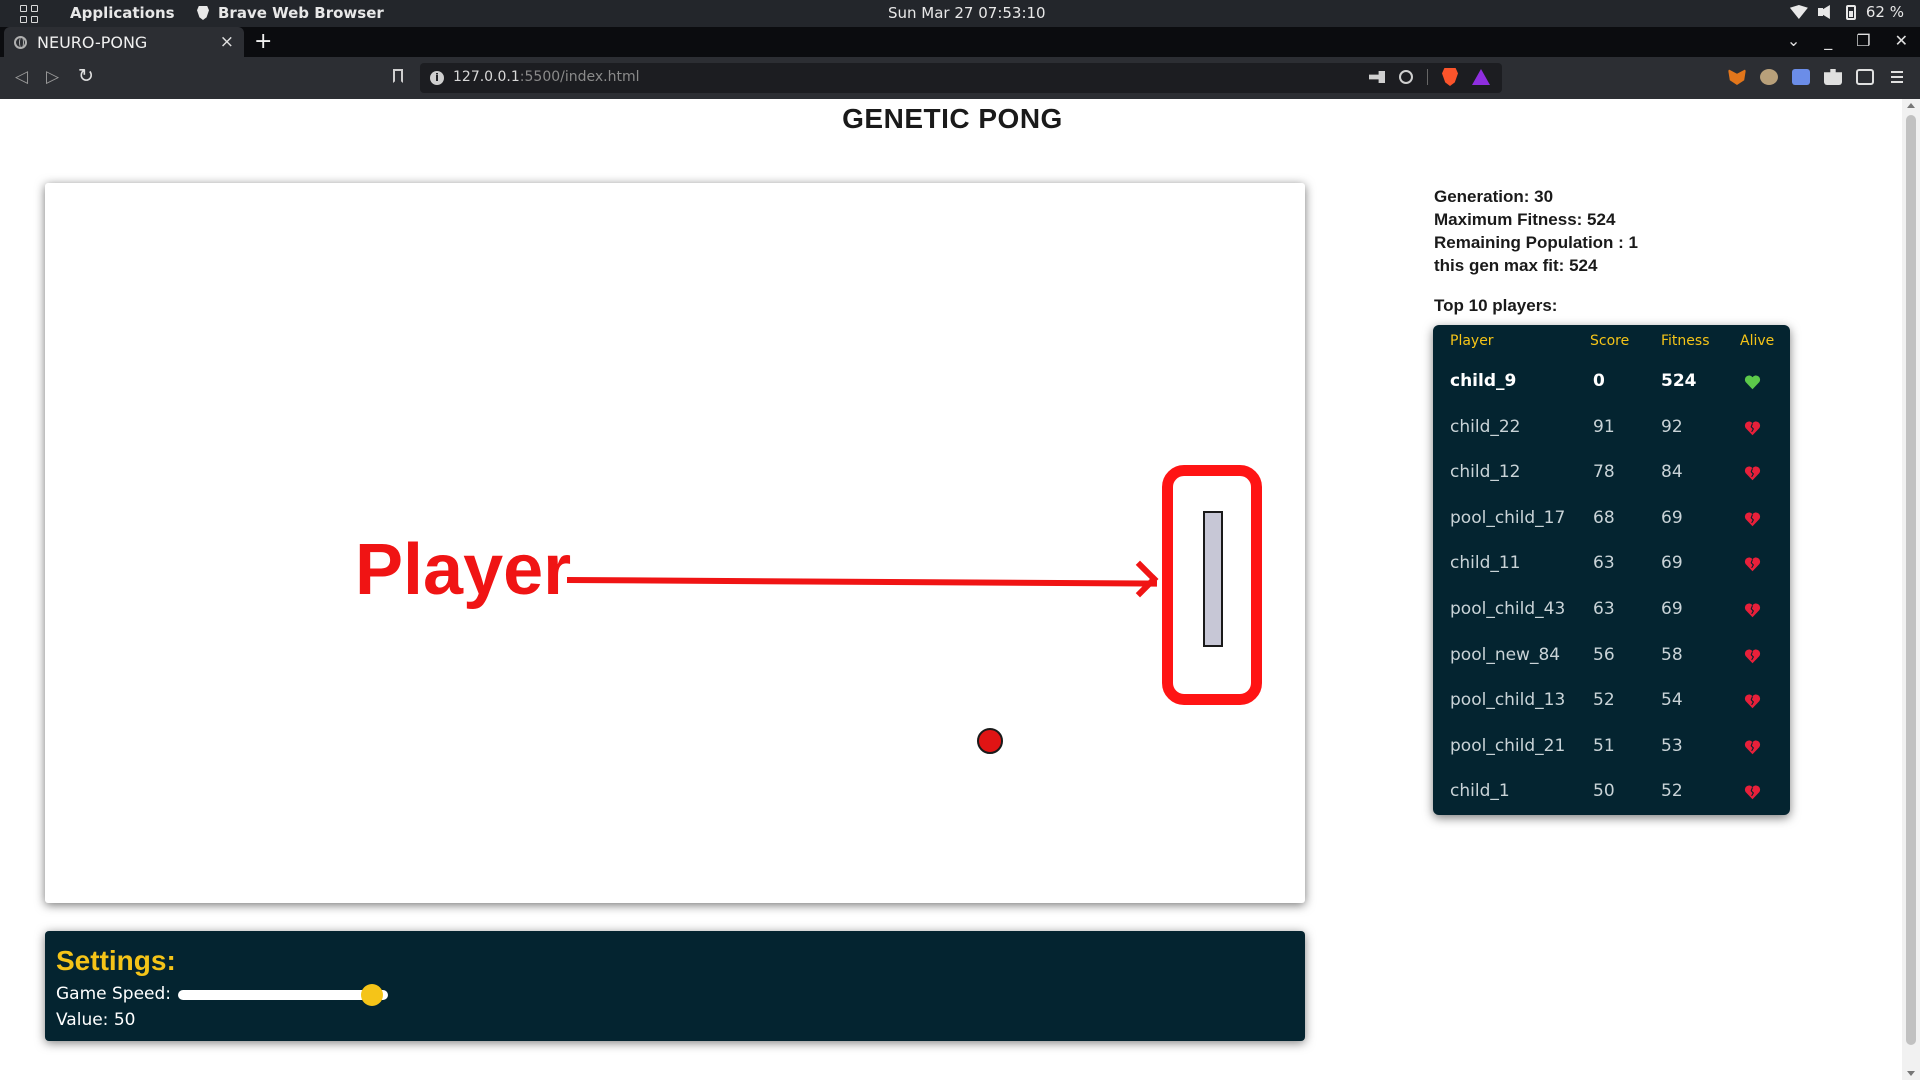 The width and height of the screenshot is (1920, 1080). I want to click on brave-rewards-icon, so click(1481, 77).